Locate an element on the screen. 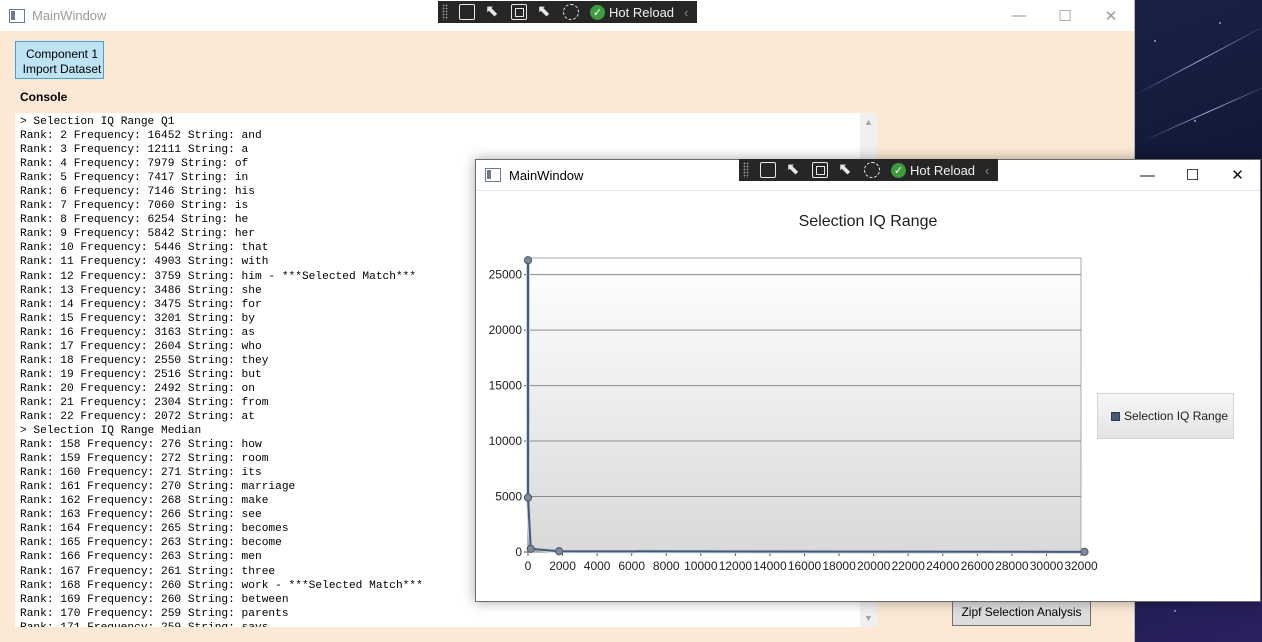 The image size is (1262, 642). scroll-down-icon: ▼ is located at coordinates (868, 618).